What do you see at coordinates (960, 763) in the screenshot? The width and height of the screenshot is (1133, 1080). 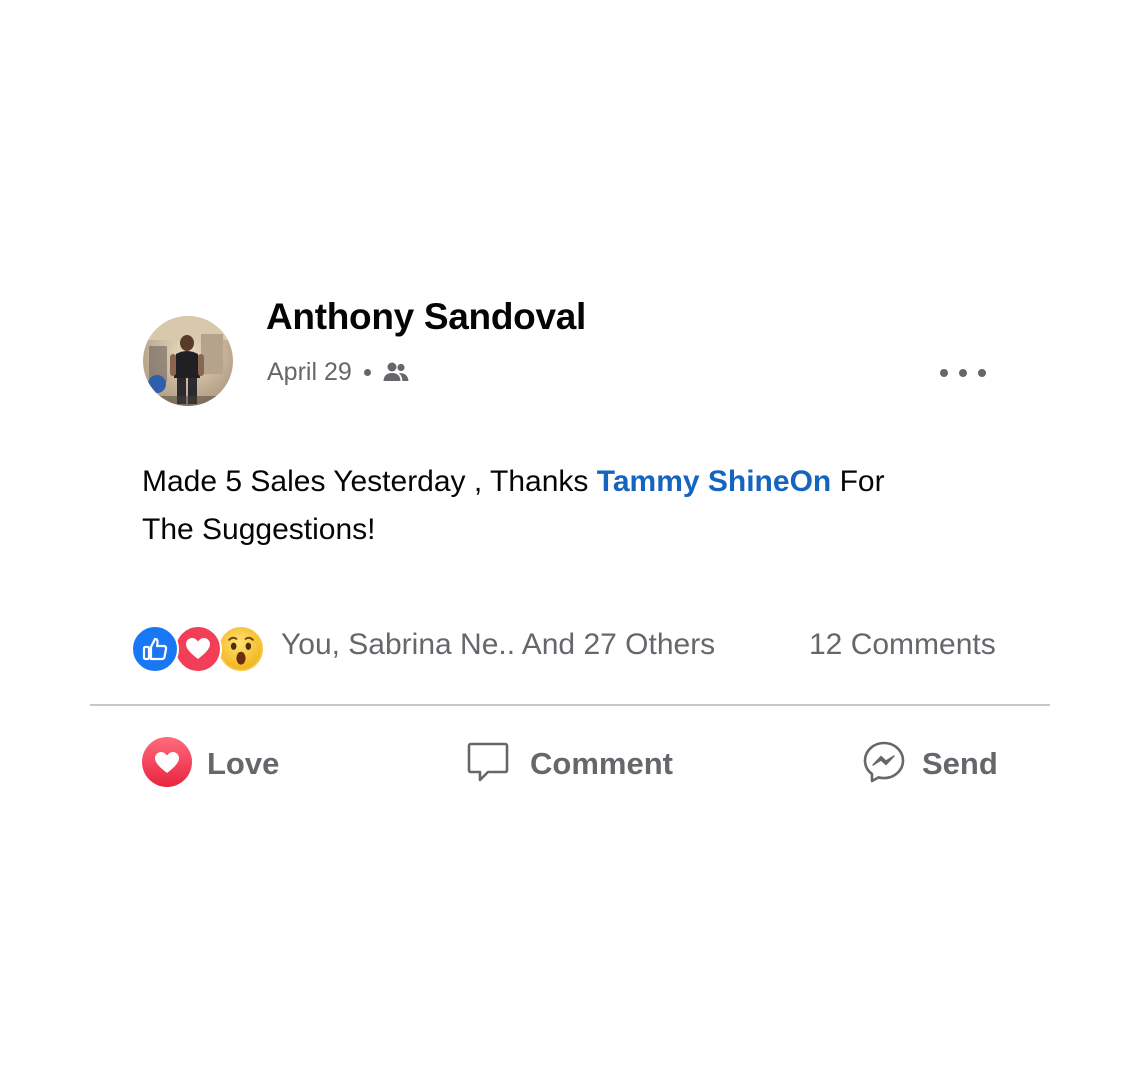 I see `send-label: Send` at bounding box center [960, 763].